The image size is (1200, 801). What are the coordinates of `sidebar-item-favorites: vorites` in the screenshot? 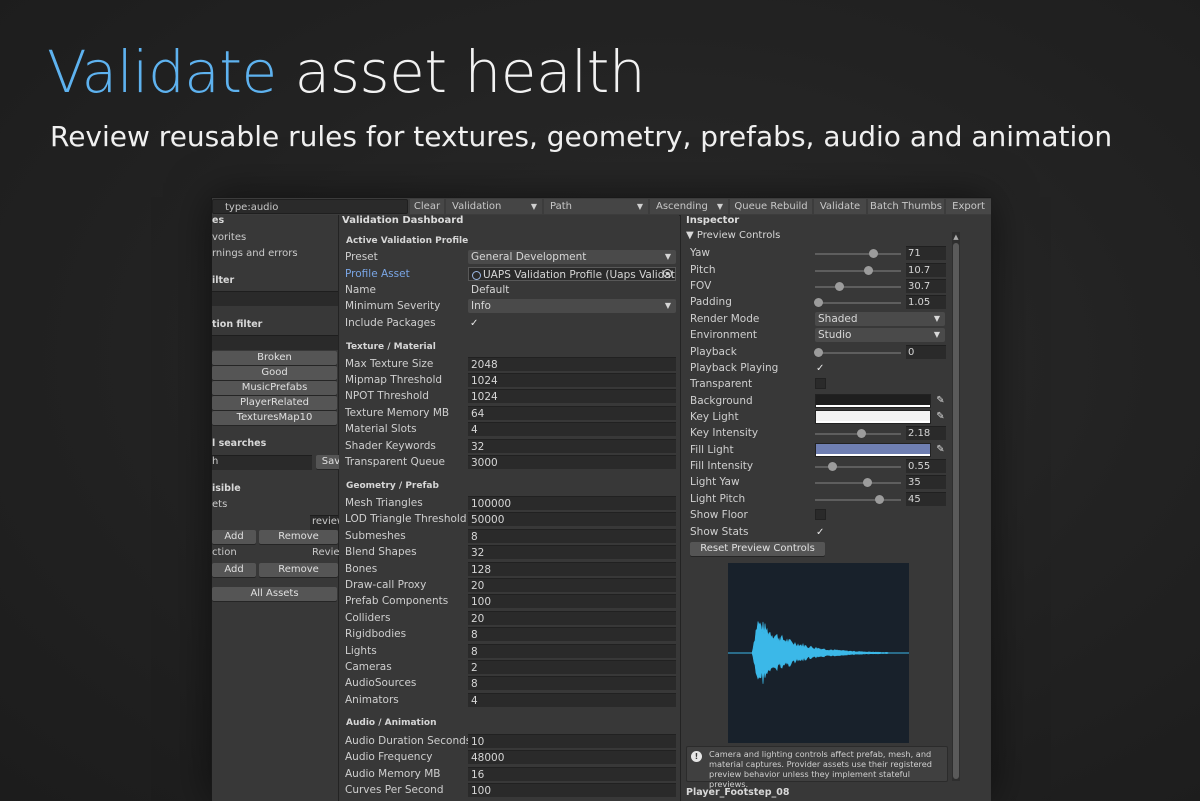 It's located at (229, 237).